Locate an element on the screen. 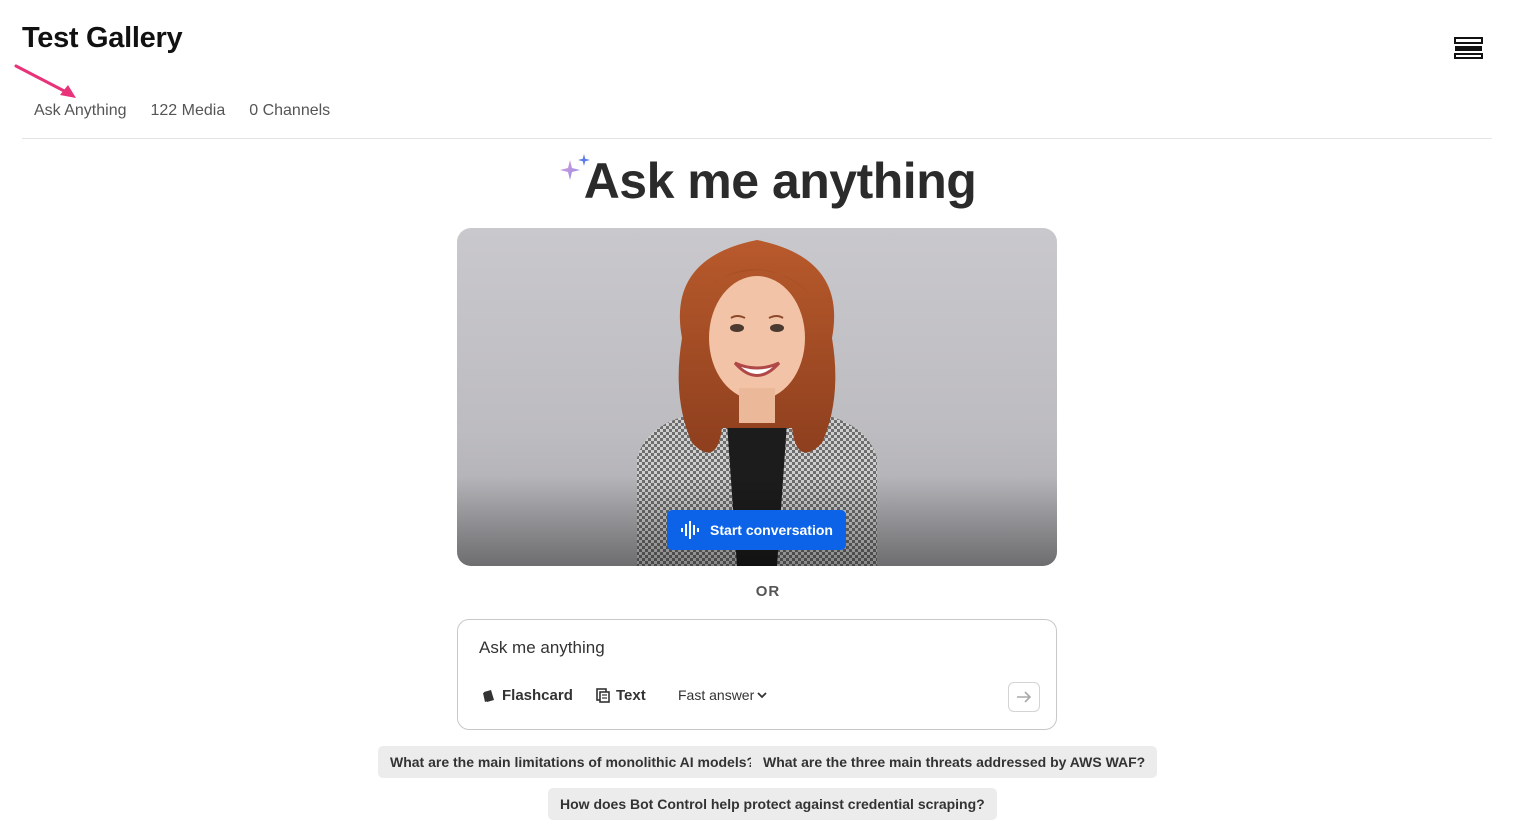 This screenshot has height=829, width=1536. annotation-arrow-icon is located at coordinates (45, 81).